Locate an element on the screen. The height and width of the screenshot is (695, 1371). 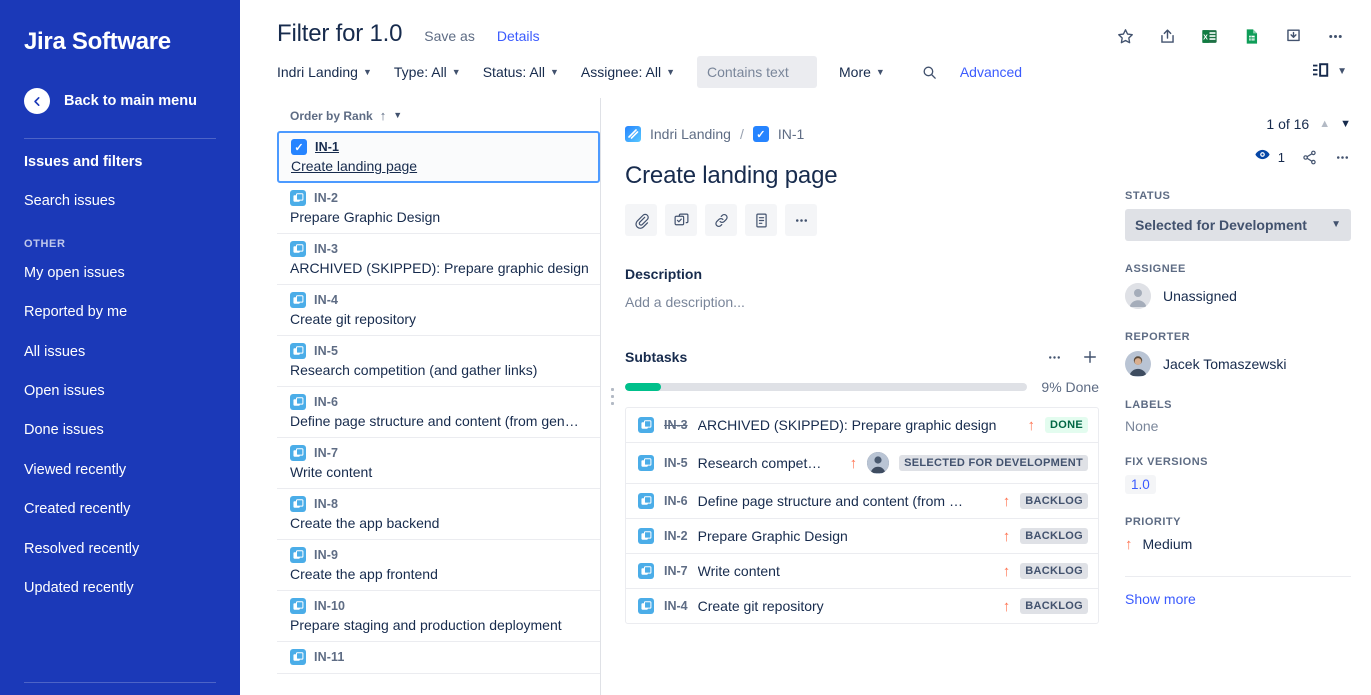
download-icon is located at coordinates (1293, 36).